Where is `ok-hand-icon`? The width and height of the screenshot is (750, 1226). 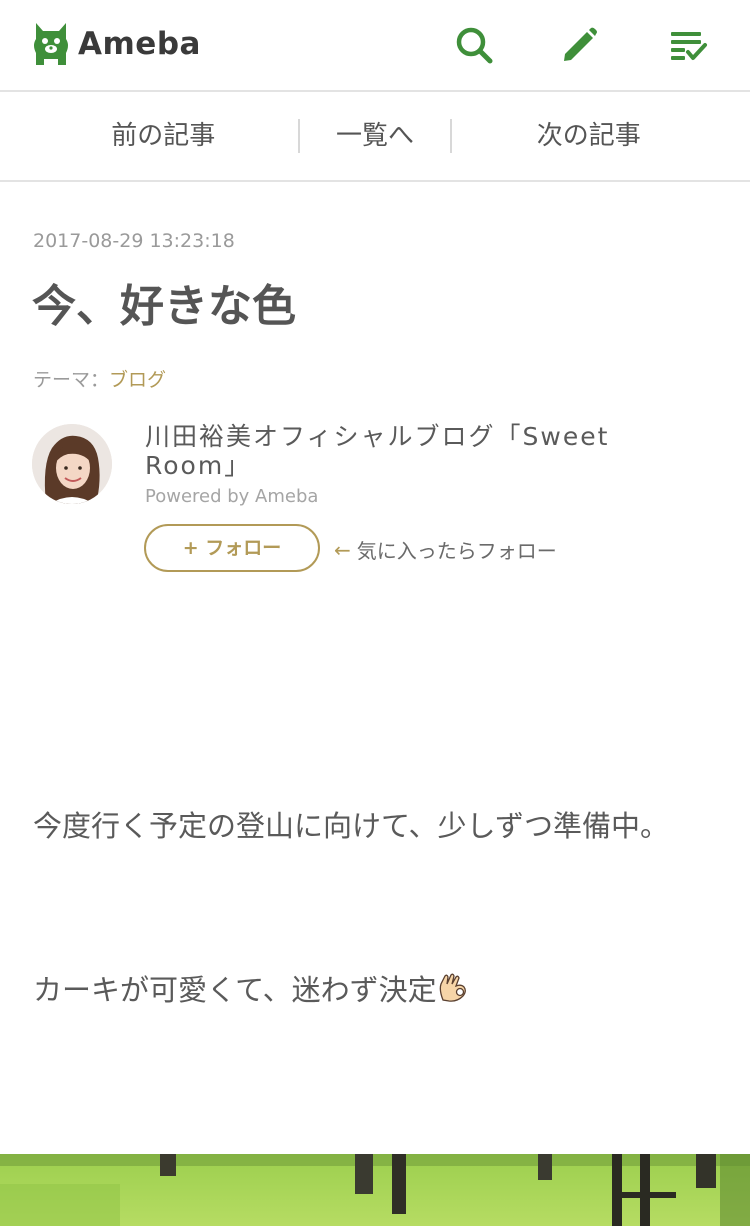
ok-hand-icon is located at coordinates (452, 987).